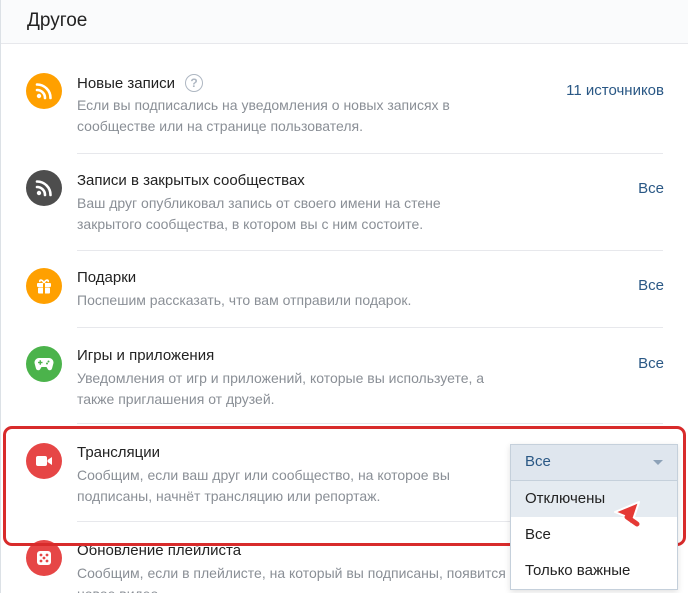 This screenshot has height=593, width=688. Describe the element at coordinates (146, 355) in the screenshot. I see `setting-title: Игры и приложения` at that location.